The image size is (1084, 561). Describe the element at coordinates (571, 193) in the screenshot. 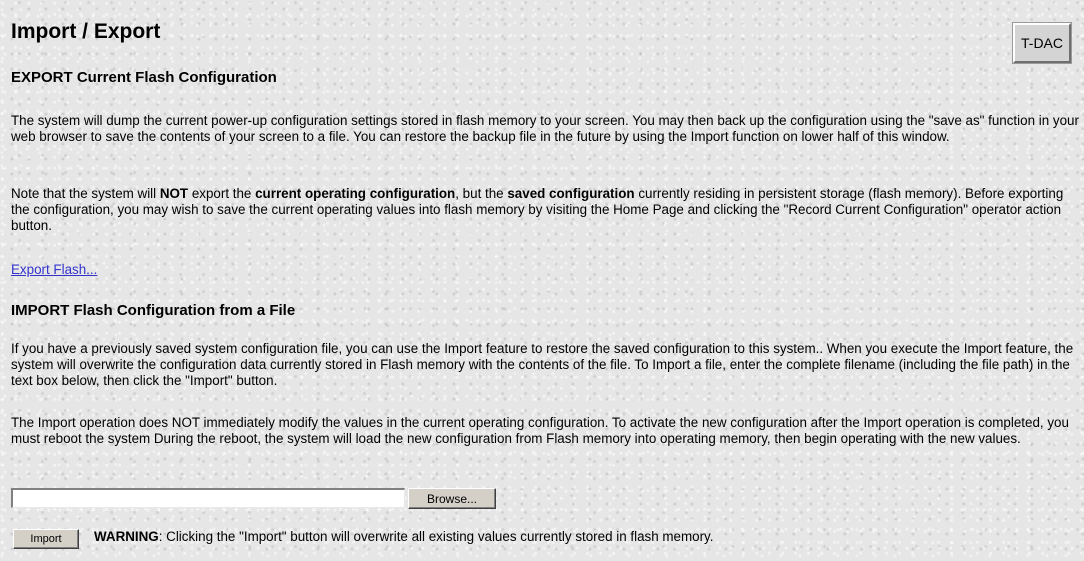

I see `export-note-saved-config: saved configuration` at that location.